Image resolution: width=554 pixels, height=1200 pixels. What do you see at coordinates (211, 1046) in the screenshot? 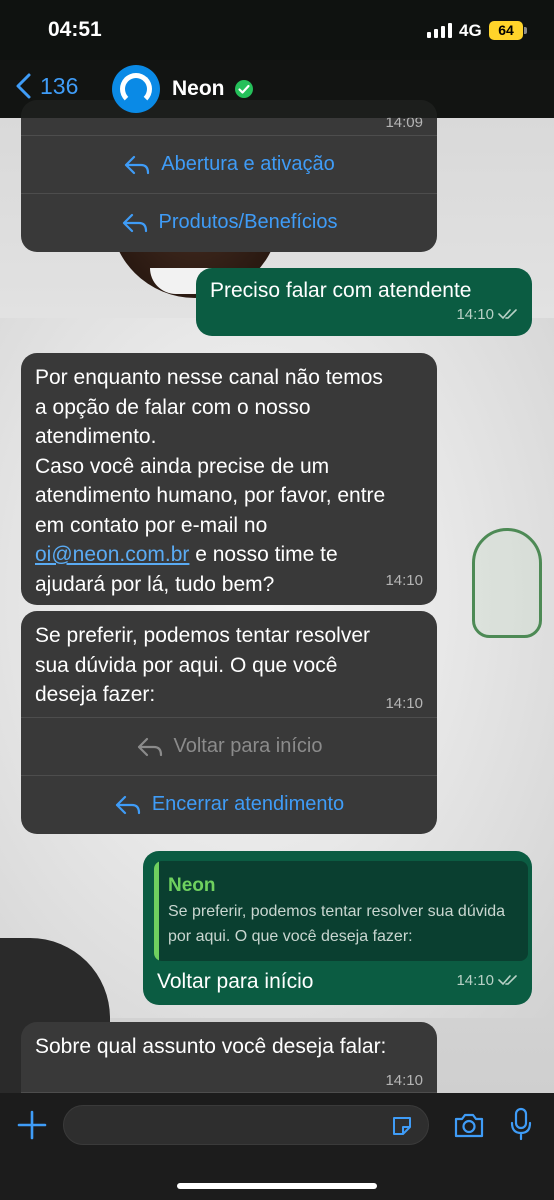
I see `message-text: Sobre qual assunto você deseja falar:` at bounding box center [211, 1046].